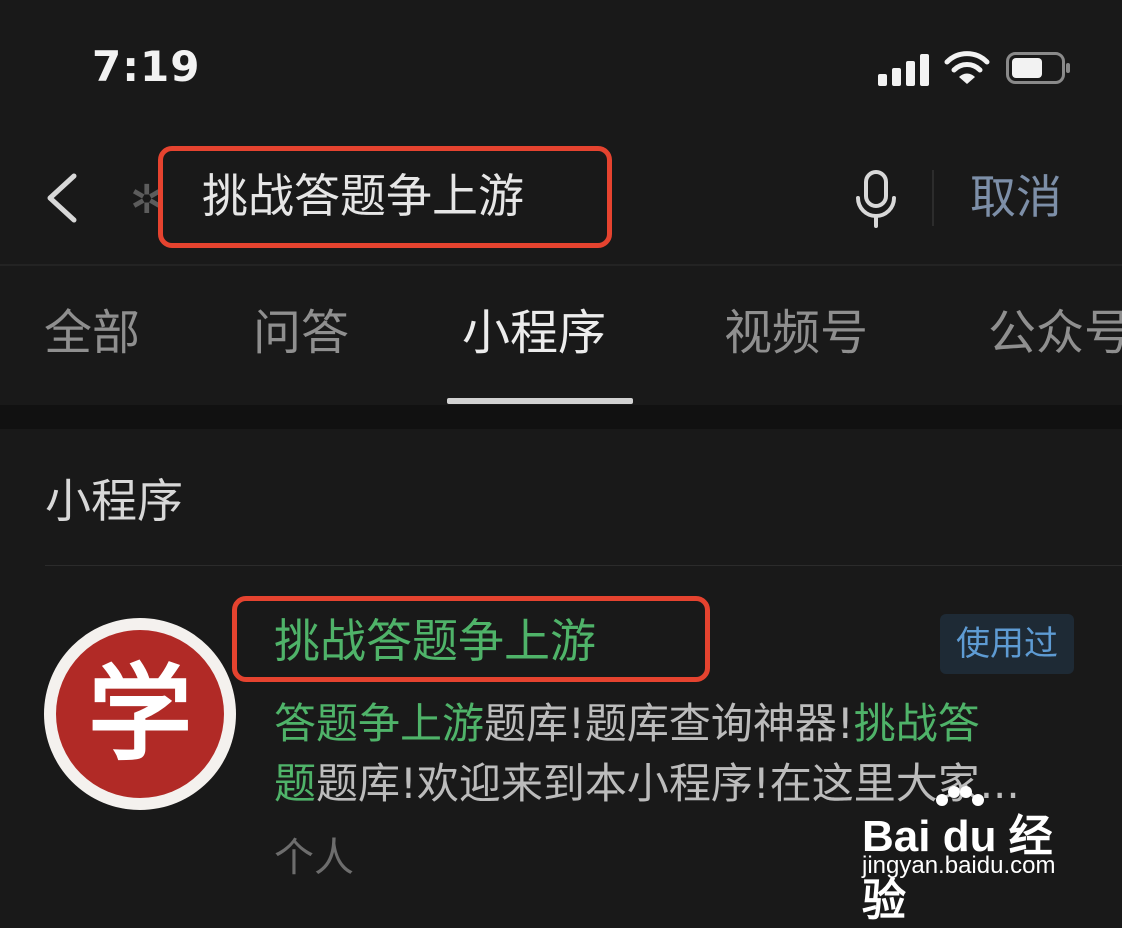  I want to click on tab-mini-program: 小程序, so click(534, 333).